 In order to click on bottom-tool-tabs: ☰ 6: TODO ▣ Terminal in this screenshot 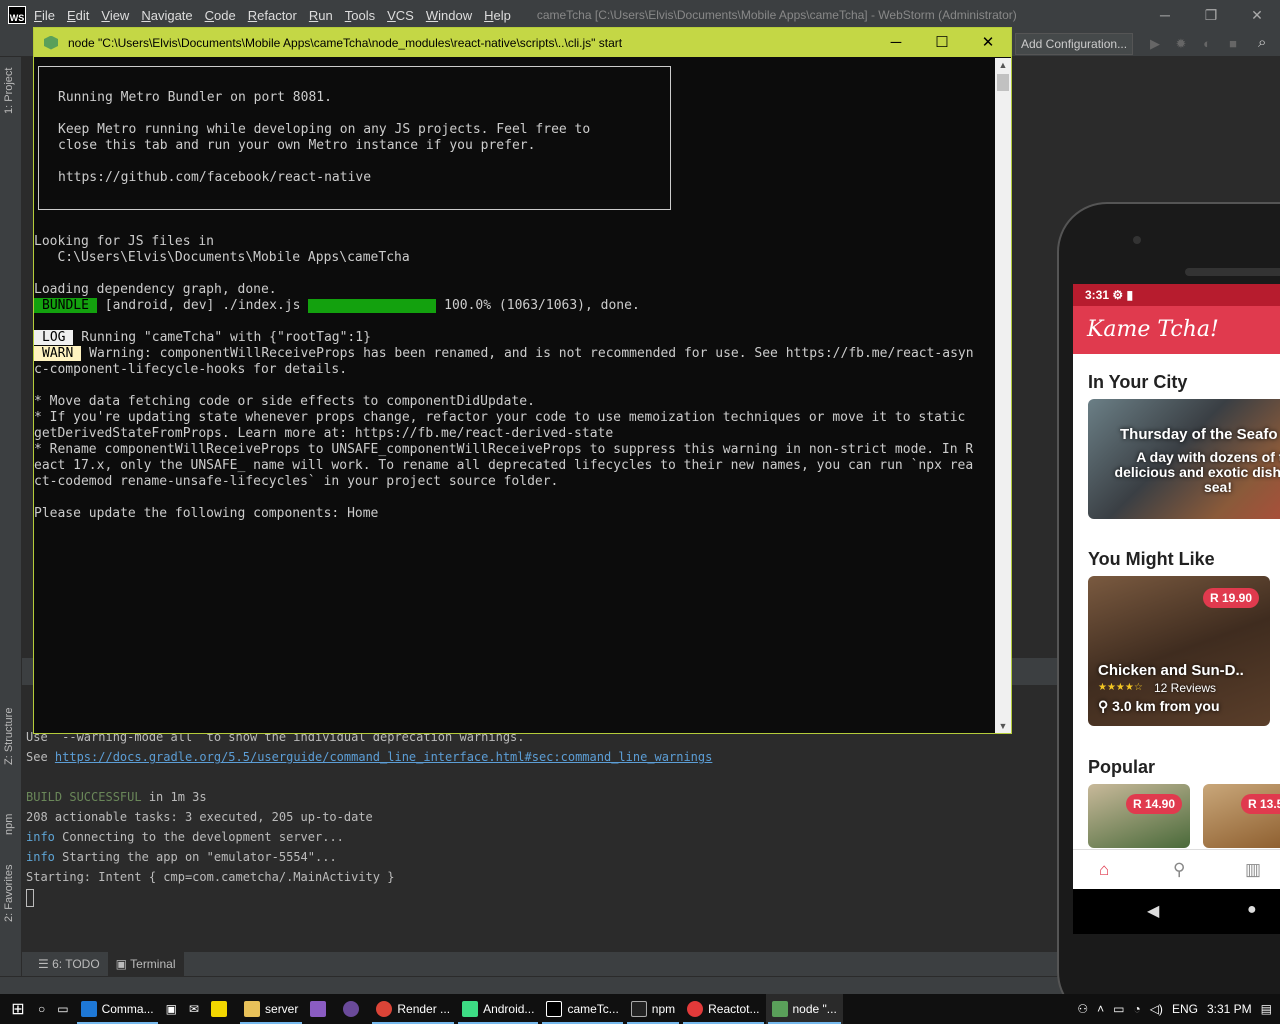, I will do `click(539, 964)`.